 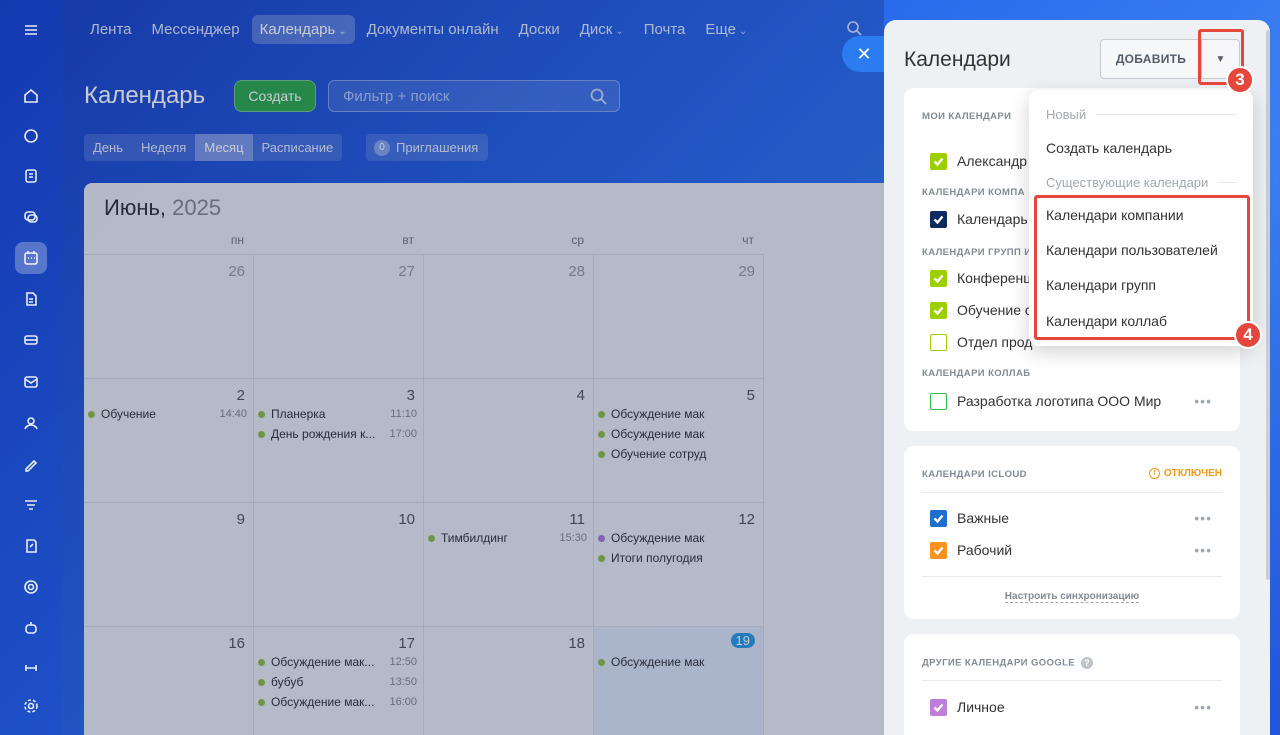 I want to click on section-company-calendars: КАЛЕНДАРИ КОМПА, so click(x=973, y=192).